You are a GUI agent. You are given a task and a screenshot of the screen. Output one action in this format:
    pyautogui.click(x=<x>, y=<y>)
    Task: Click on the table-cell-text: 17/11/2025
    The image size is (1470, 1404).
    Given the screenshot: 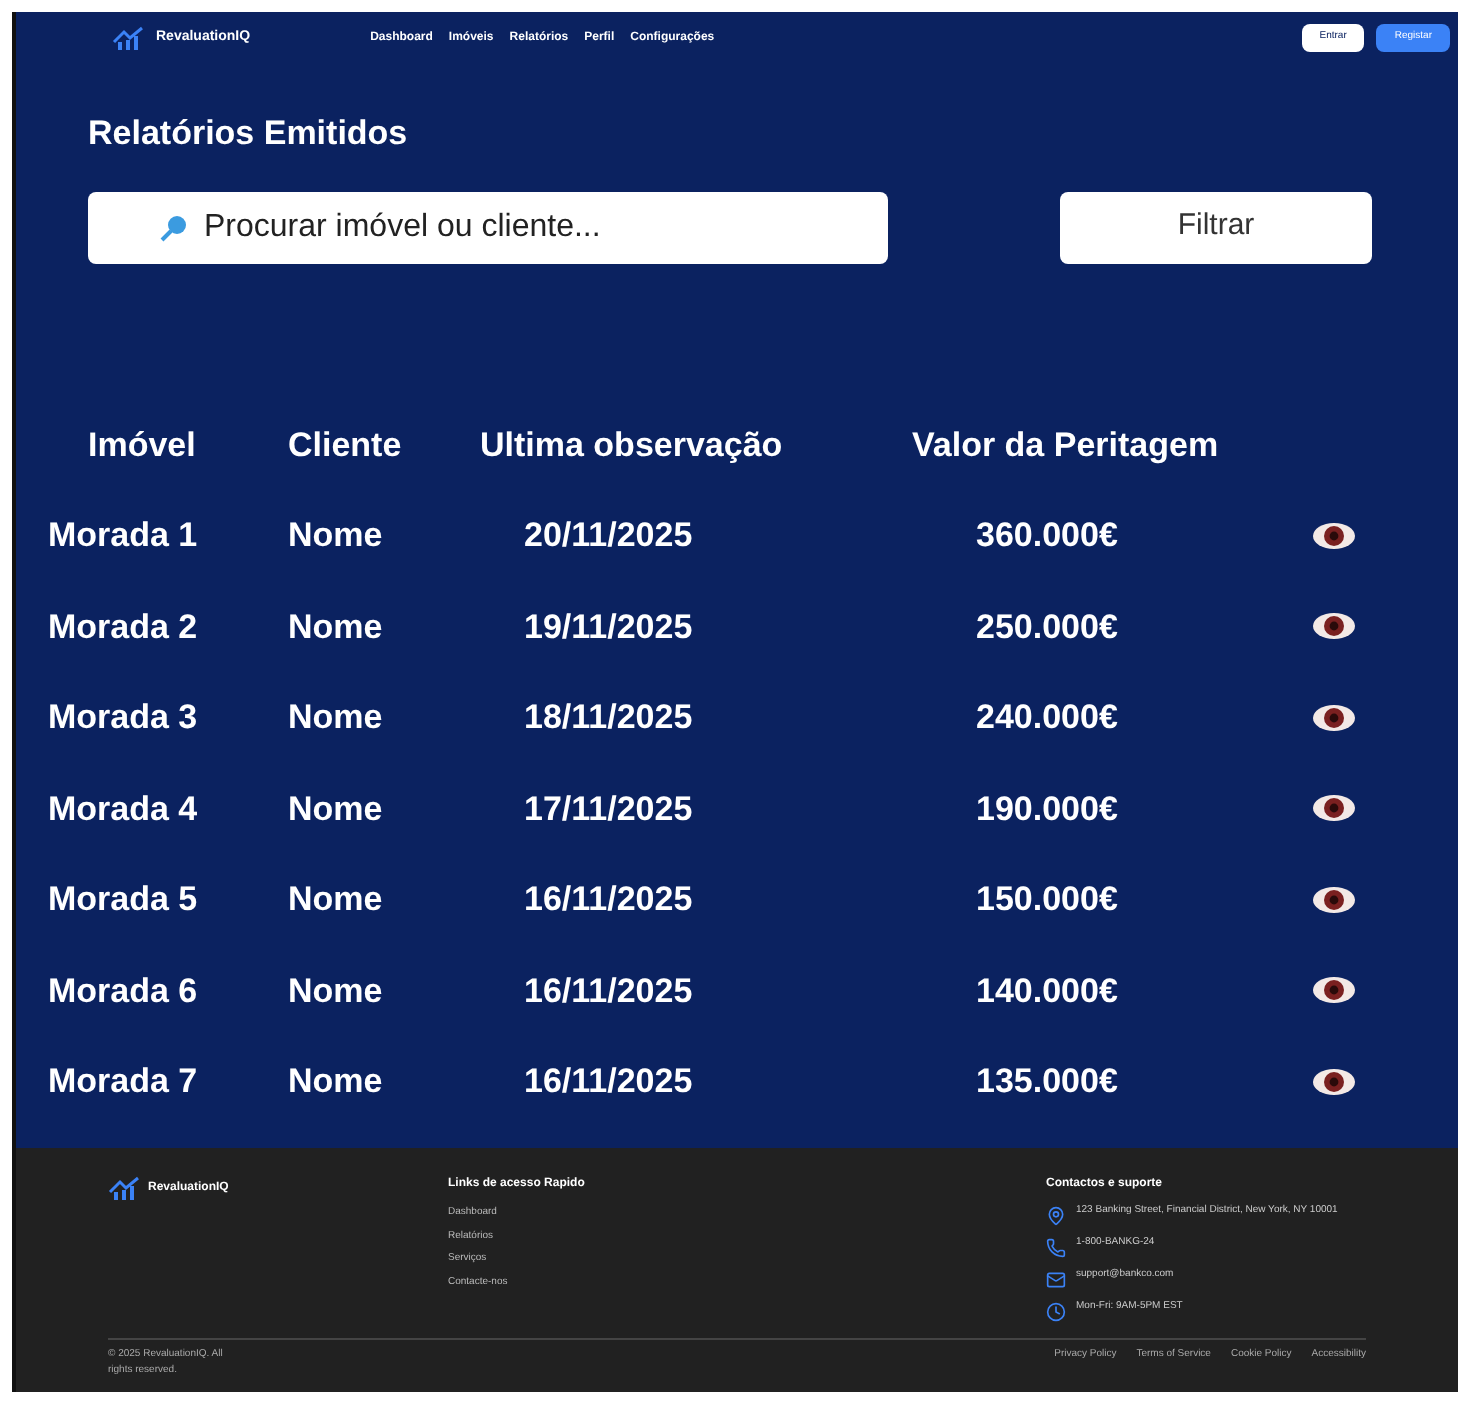 What is the action you would take?
    pyautogui.click(x=608, y=809)
    